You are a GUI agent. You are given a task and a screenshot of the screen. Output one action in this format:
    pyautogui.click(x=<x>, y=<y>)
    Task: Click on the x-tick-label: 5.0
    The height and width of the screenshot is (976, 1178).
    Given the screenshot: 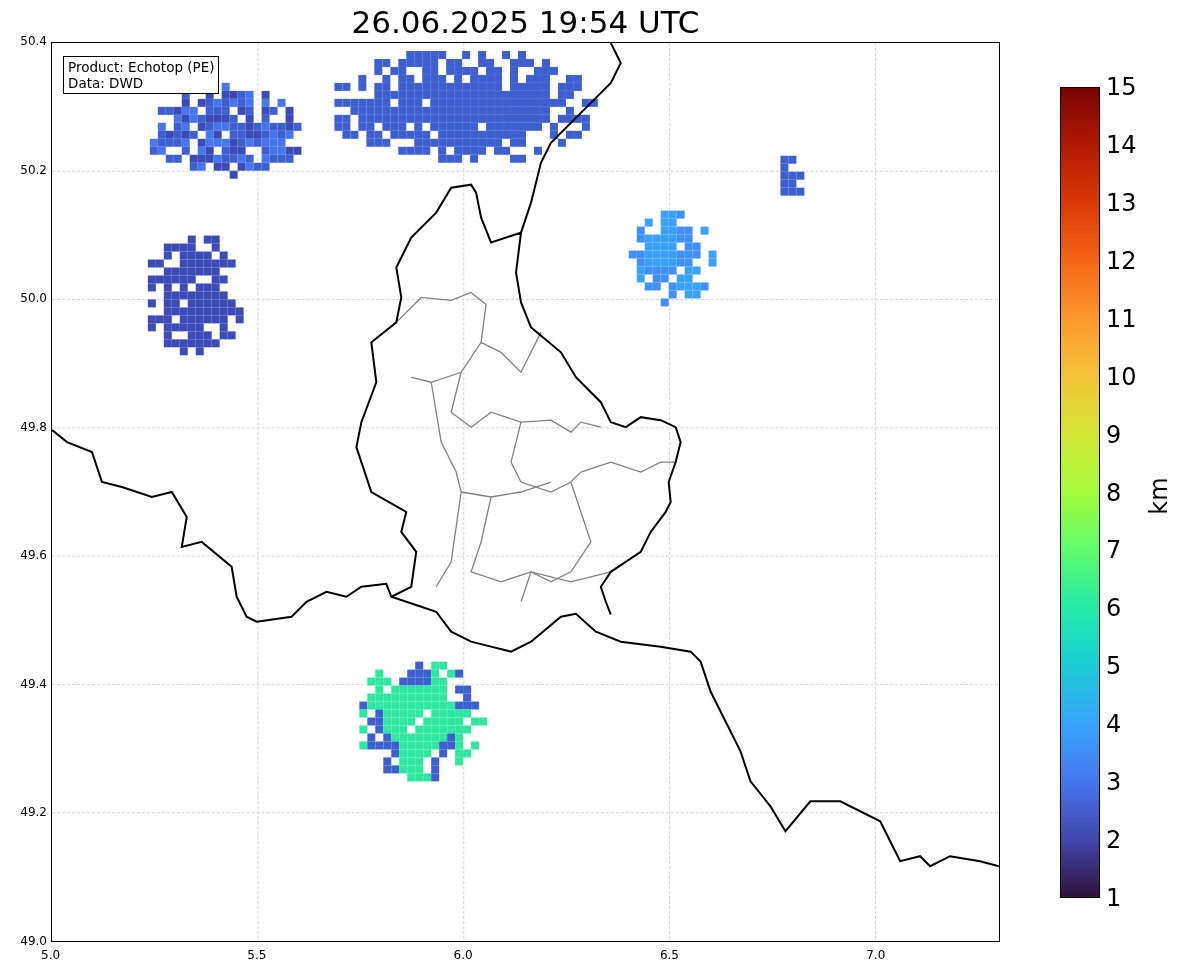 What is the action you would take?
    pyautogui.click(x=51, y=955)
    